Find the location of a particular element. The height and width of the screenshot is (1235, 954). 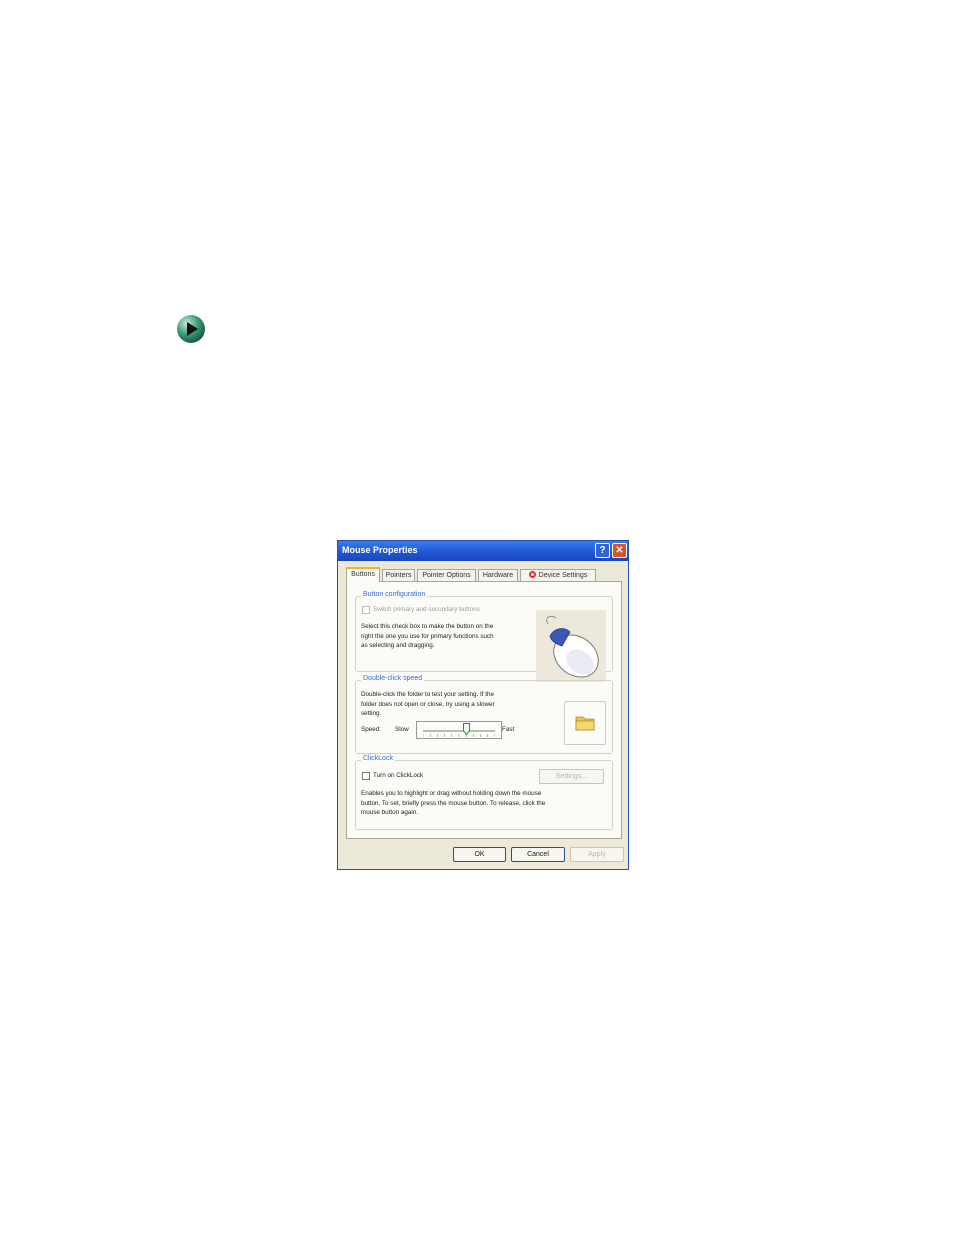

tab-pointers: Pointers is located at coordinates (398, 575).